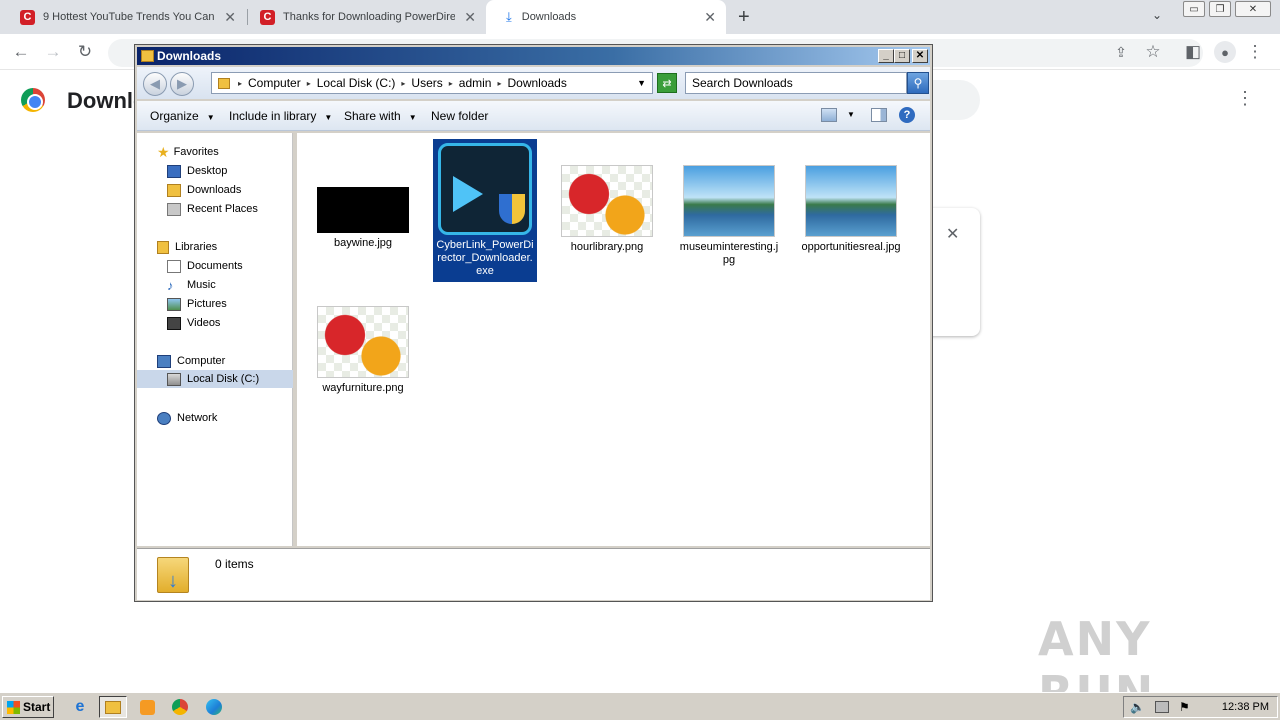 The image size is (1280, 720). Describe the element at coordinates (1255, 52) in the screenshot. I see `menu-icon: ⋮` at that location.